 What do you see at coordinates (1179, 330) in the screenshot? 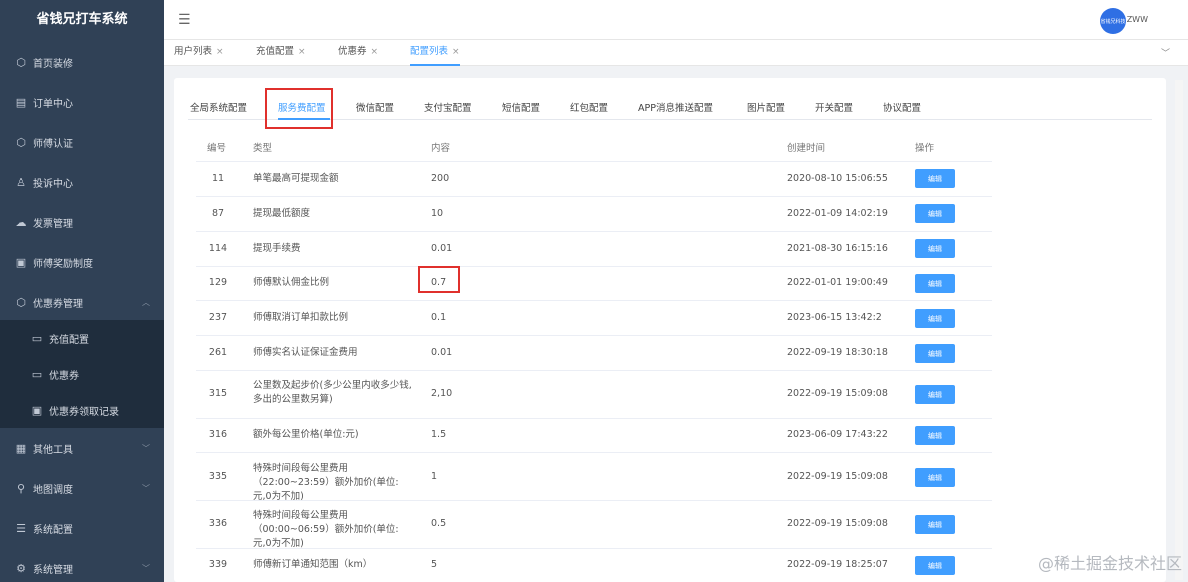
I see `scrollbar` at bounding box center [1179, 330].